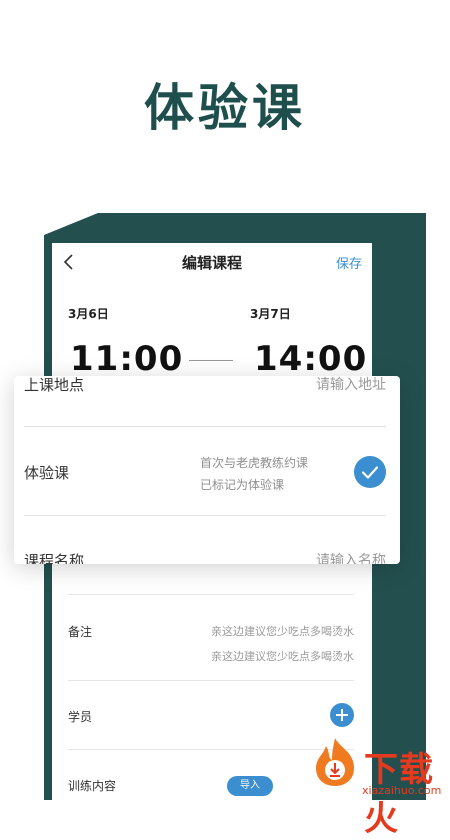 The image size is (450, 840). What do you see at coordinates (126, 359) in the screenshot?
I see `start-time: 11:00` at bounding box center [126, 359].